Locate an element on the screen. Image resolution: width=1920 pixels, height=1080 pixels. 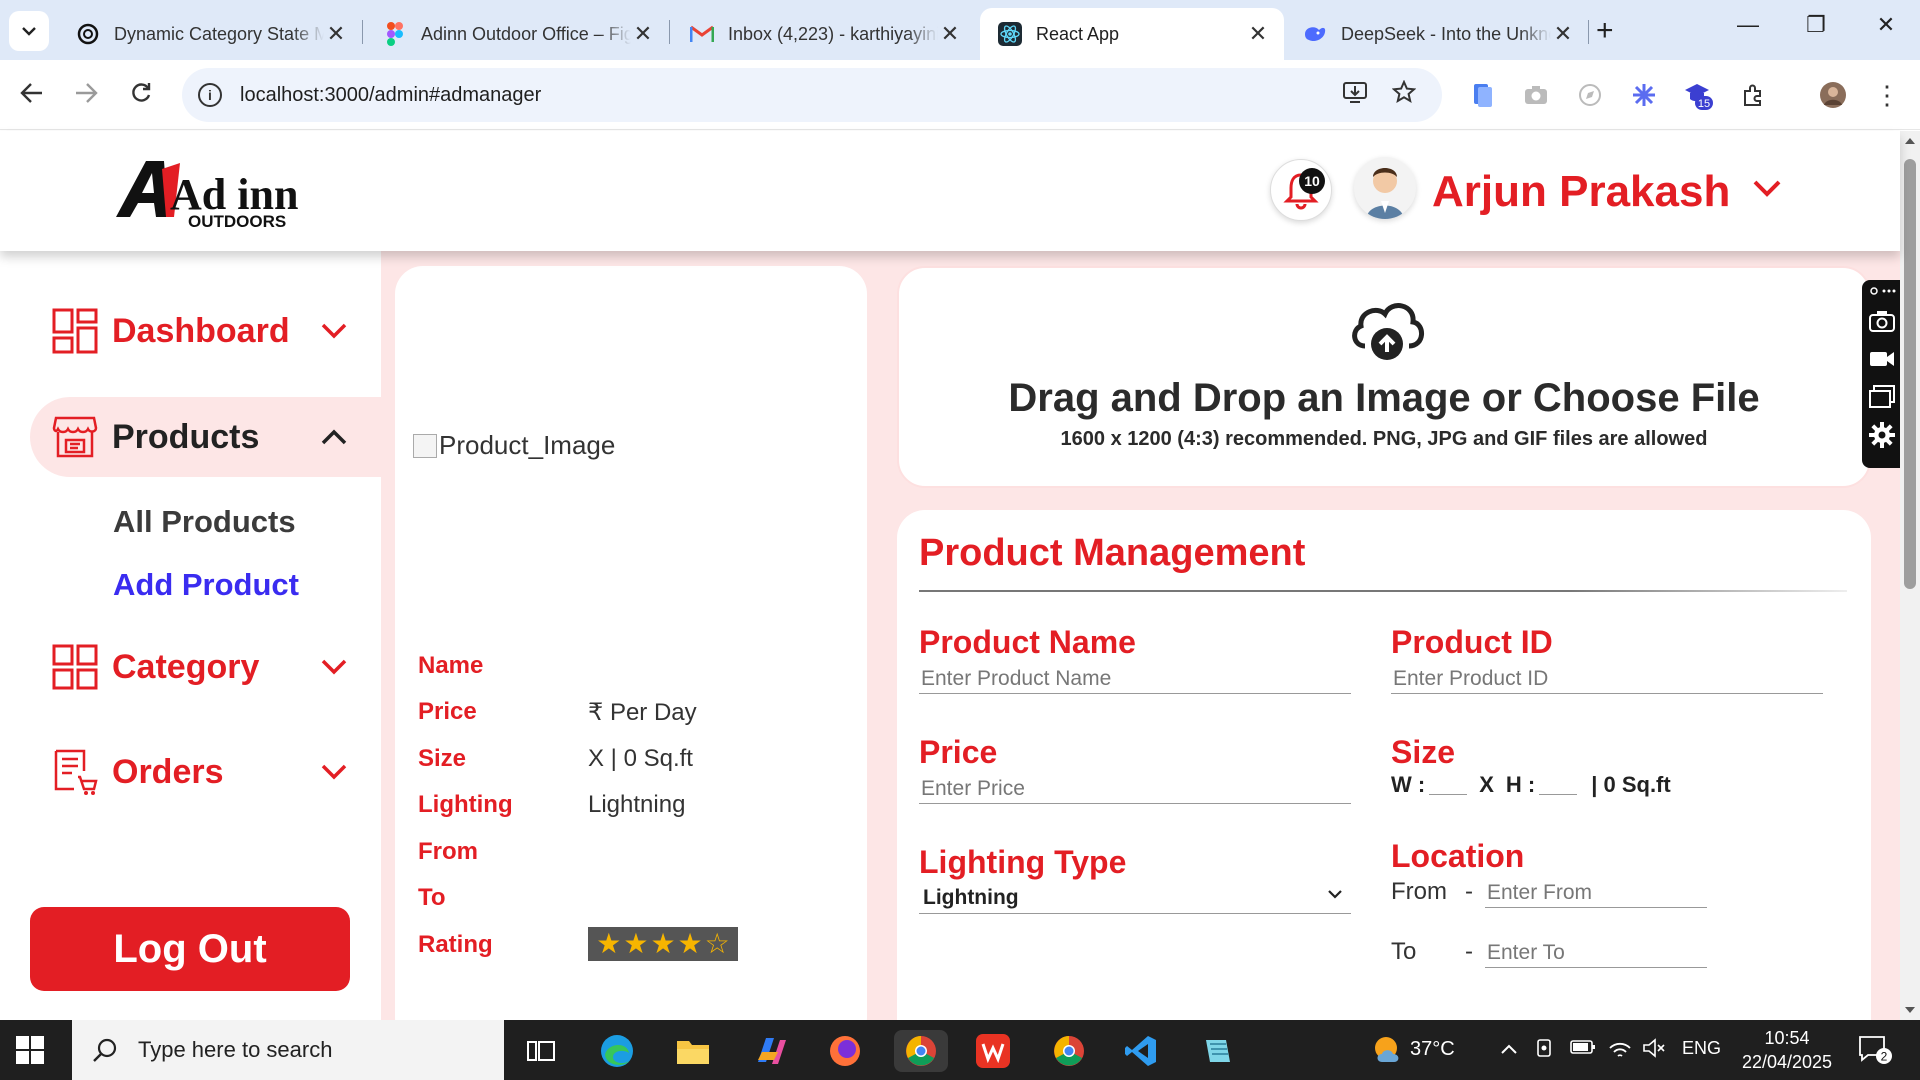
tab-gmail: Inbox (4,223) - karthiyayini ✕ is located at coordinates (824, 34).